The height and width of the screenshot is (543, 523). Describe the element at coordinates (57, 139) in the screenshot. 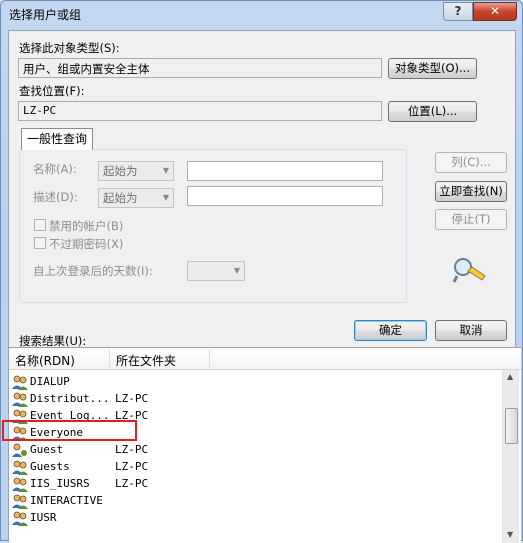

I see `tab-common-queries: 一般性查询` at that location.